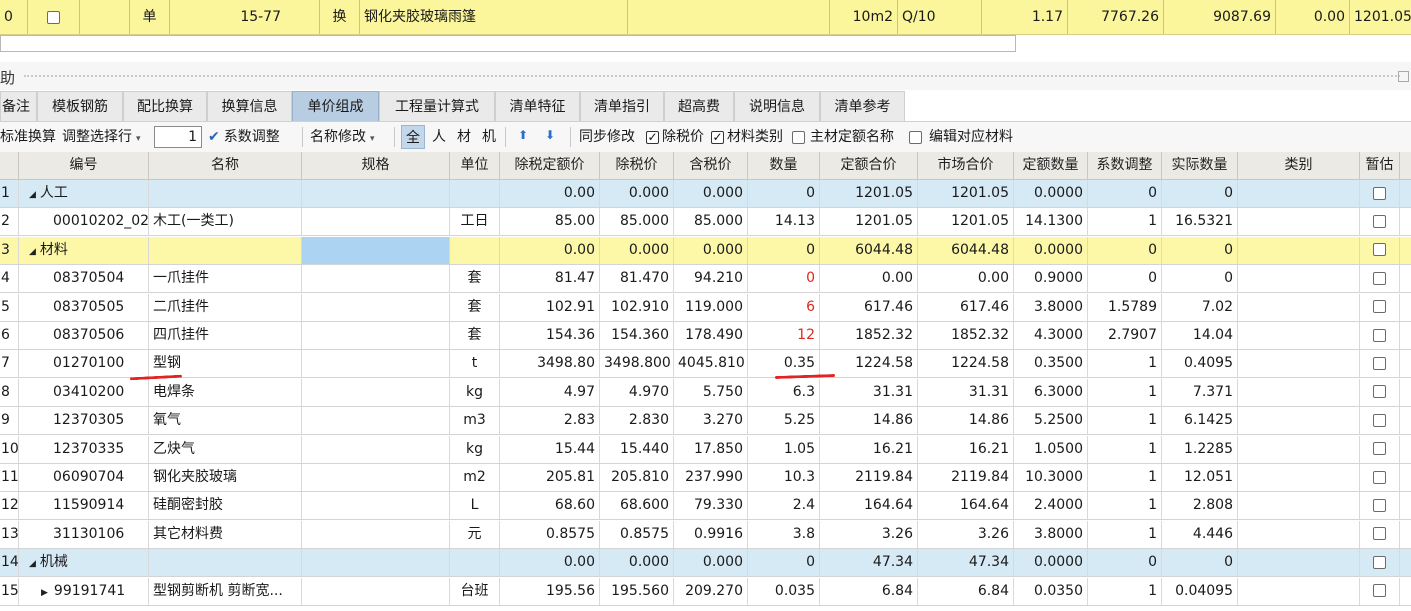 The height and width of the screenshot is (611, 1411). I want to click on cell-name: 型钢, so click(225, 364).